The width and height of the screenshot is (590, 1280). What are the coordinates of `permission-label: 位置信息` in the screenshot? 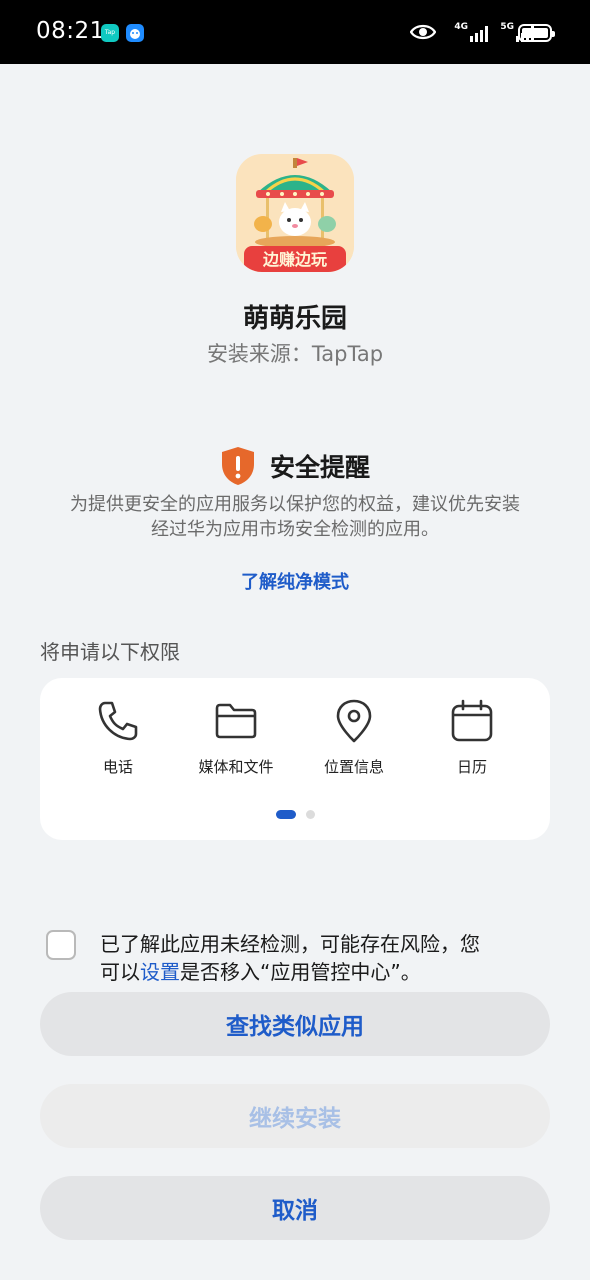 It's located at (353, 767).